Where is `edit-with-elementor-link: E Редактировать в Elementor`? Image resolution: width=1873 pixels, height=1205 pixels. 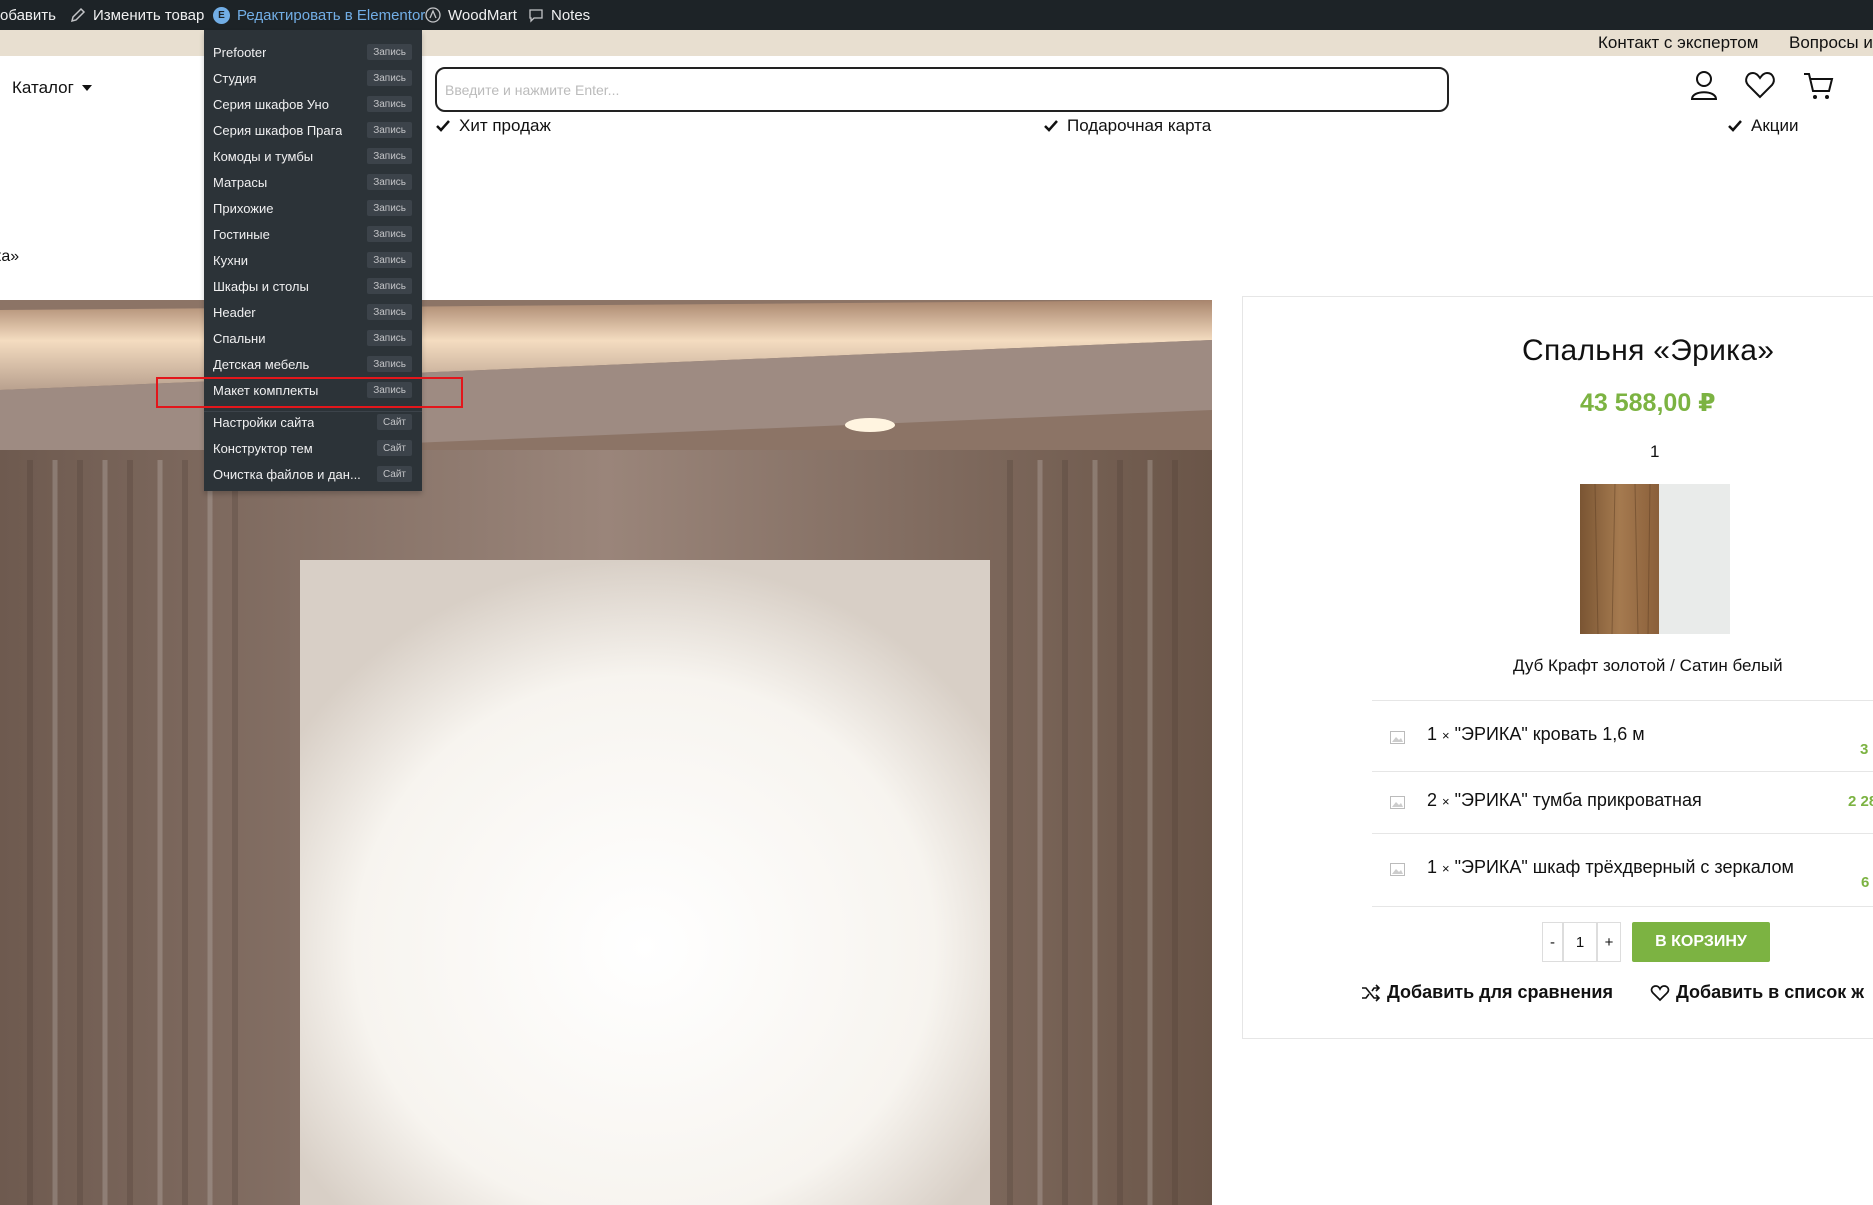
edit-with-elementor-link: E Редактировать в Elementor is located at coordinates (319, 15).